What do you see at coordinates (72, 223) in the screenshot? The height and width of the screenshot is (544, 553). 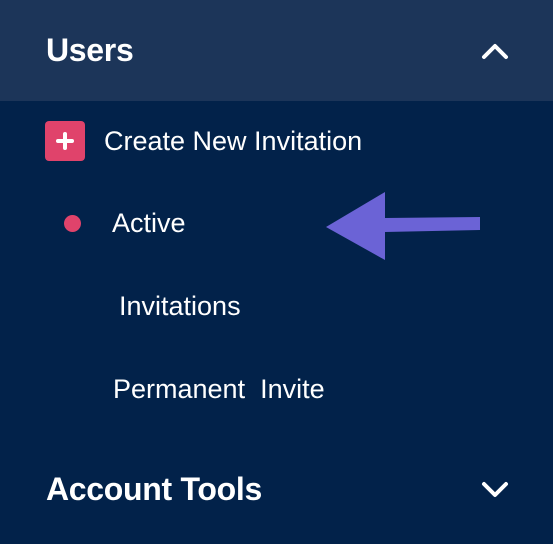 I see `active-dot-icon` at bounding box center [72, 223].